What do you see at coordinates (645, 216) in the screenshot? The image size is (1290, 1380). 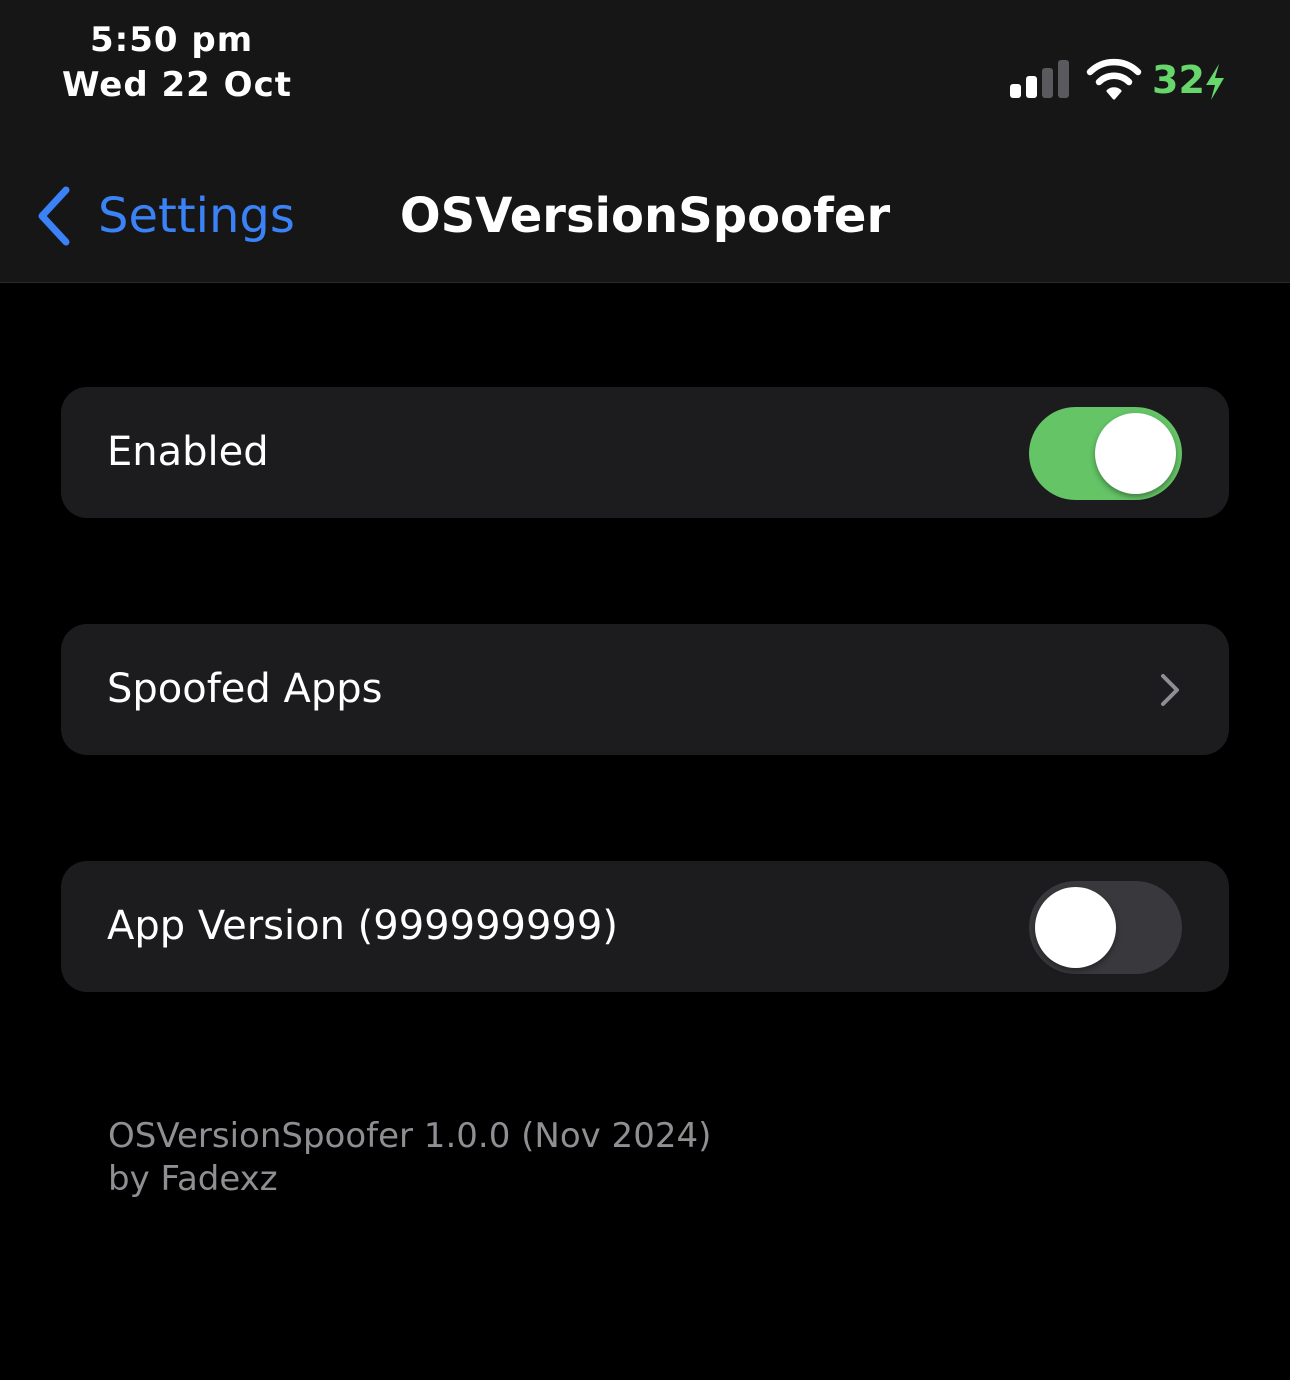 I see `page-title: OSVersionSpoofer` at bounding box center [645, 216].